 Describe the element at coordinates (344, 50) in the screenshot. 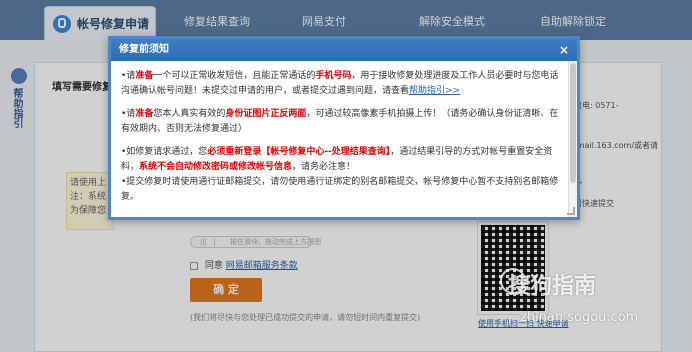

I see `modal-header: 修复前须知 ×` at that location.